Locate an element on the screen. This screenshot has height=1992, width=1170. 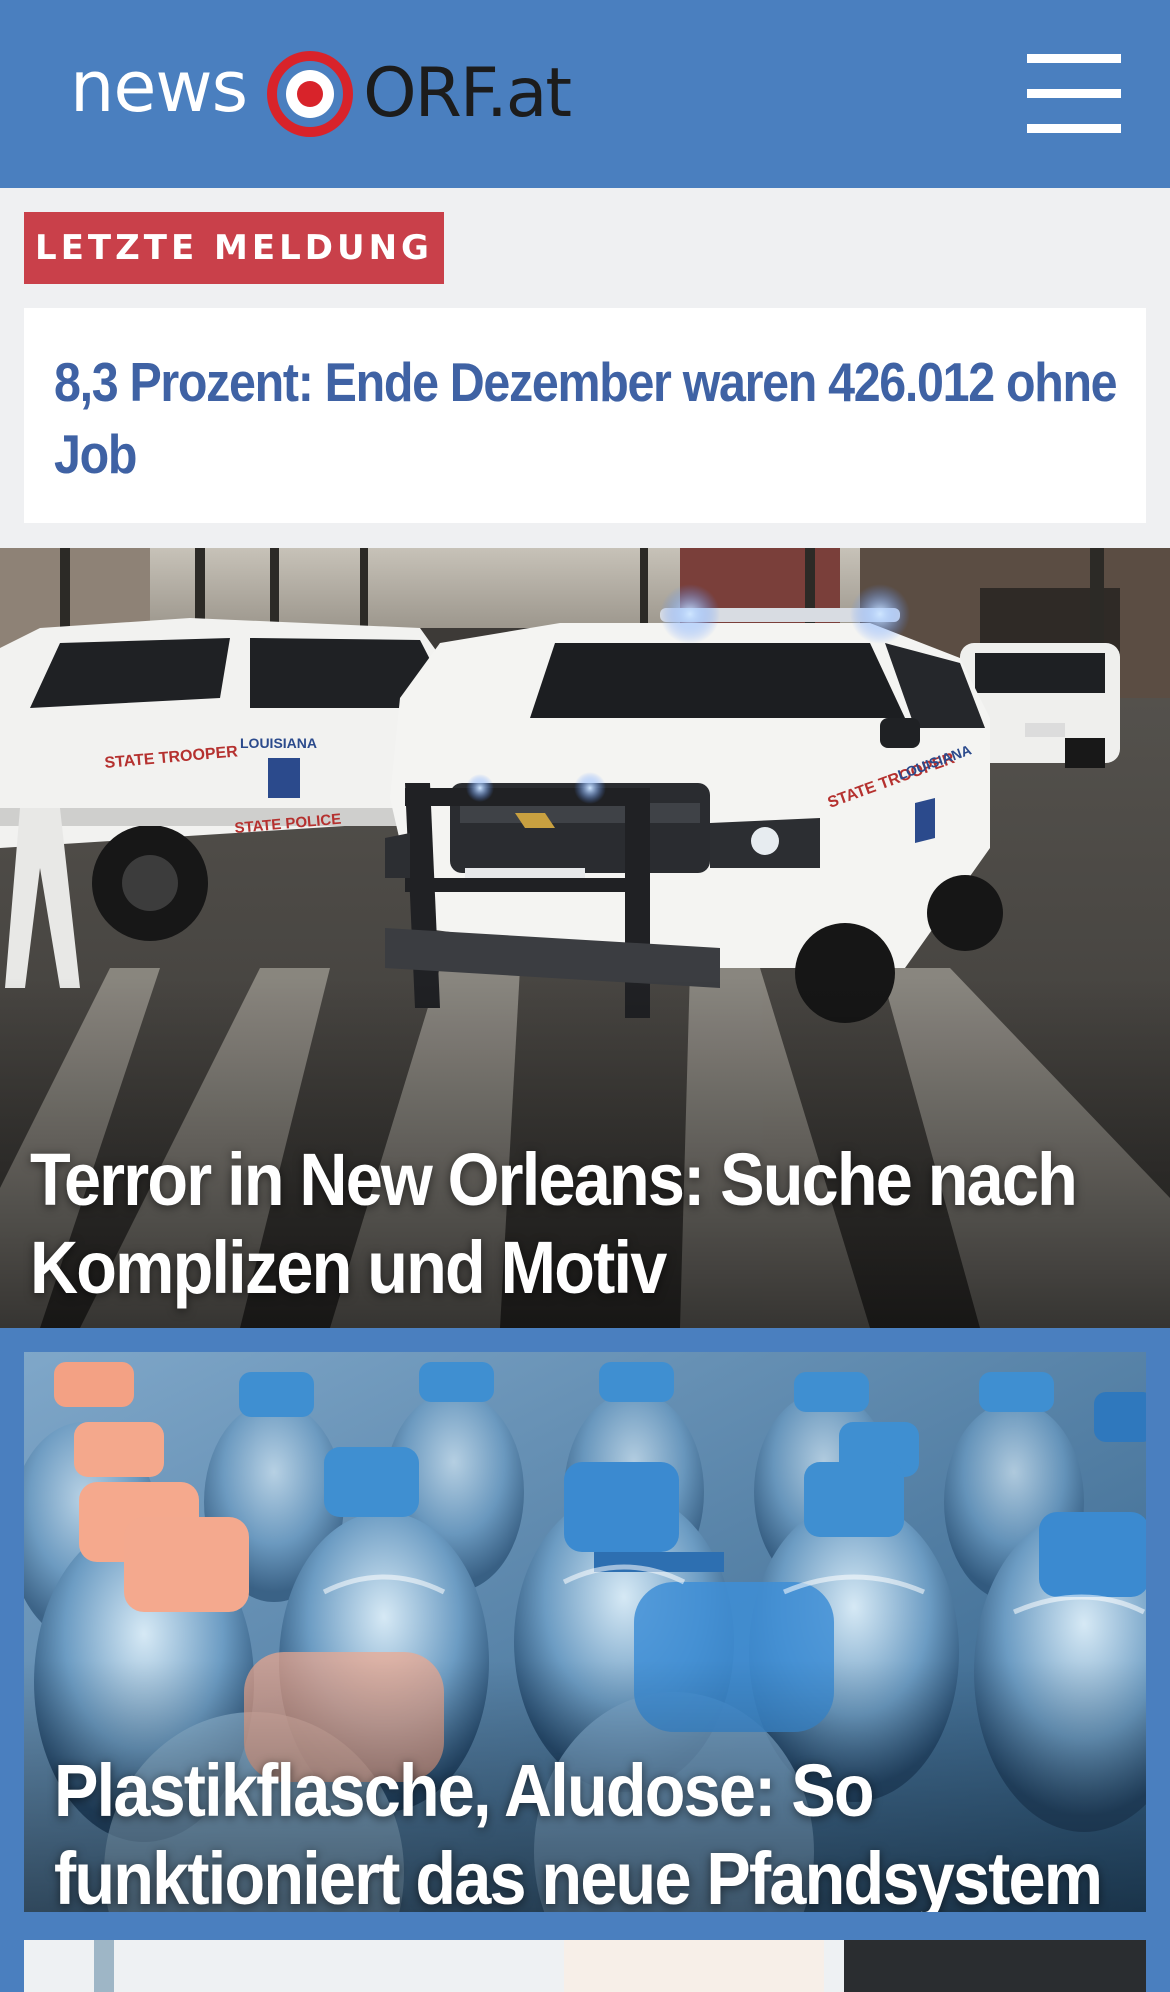
news-orf-logo: news ORF.at is located at coordinates (321, 93).